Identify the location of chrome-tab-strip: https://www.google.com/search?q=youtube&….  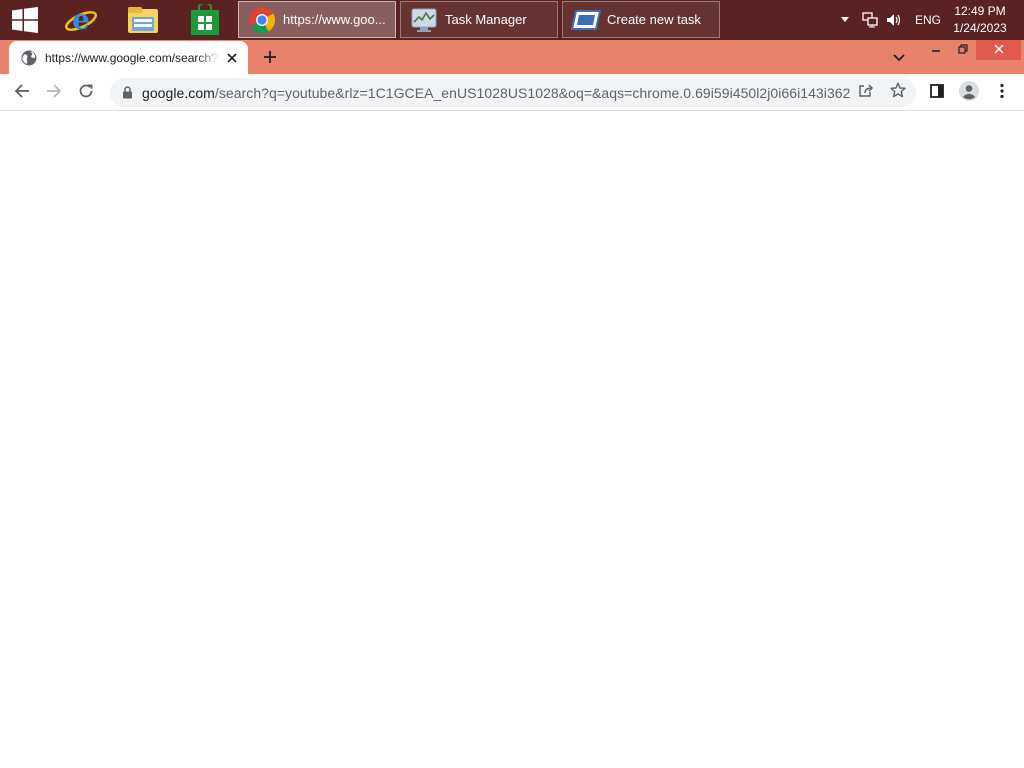
(512, 57).